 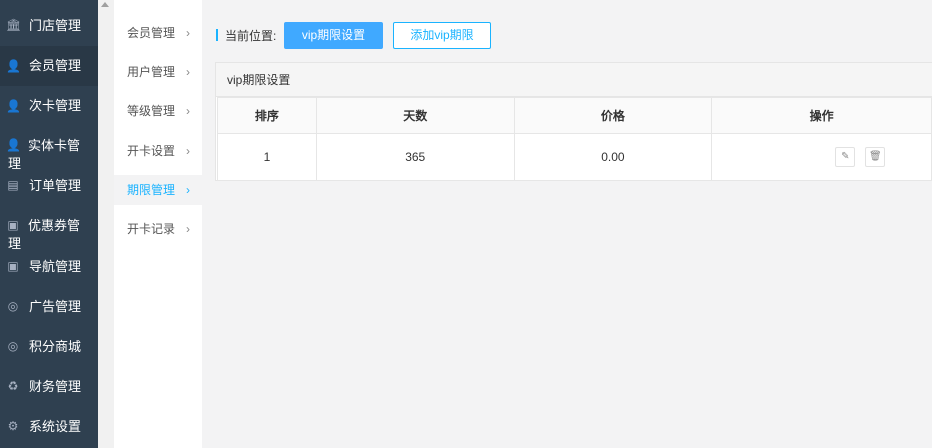 I want to click on sidebar-item-settings: ⚙ 系统设置, so click(x=49, y=427).